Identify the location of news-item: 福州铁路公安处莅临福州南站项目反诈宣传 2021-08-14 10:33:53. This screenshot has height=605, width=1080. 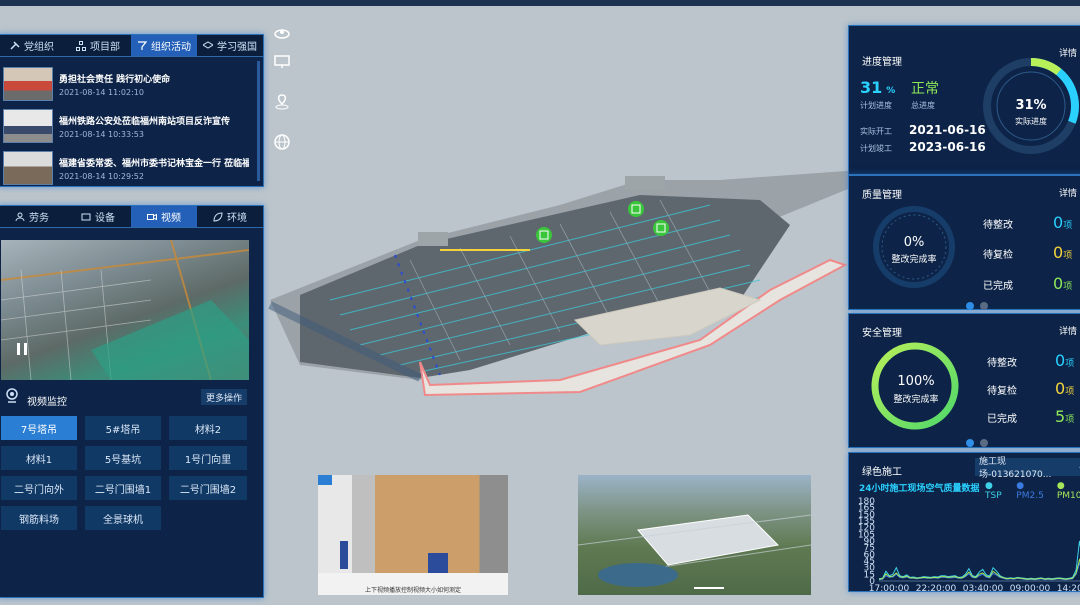
(127, 128).